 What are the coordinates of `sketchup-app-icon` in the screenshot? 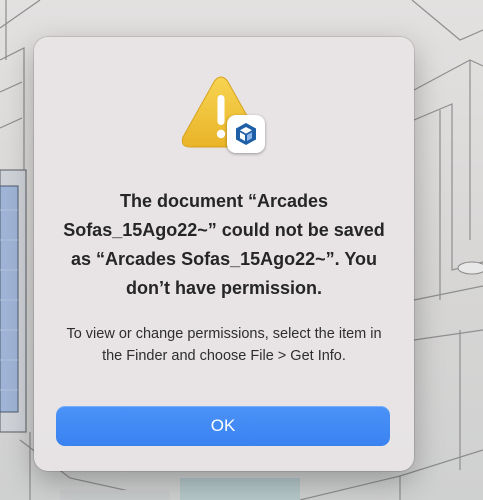 It's located at (246, 134).